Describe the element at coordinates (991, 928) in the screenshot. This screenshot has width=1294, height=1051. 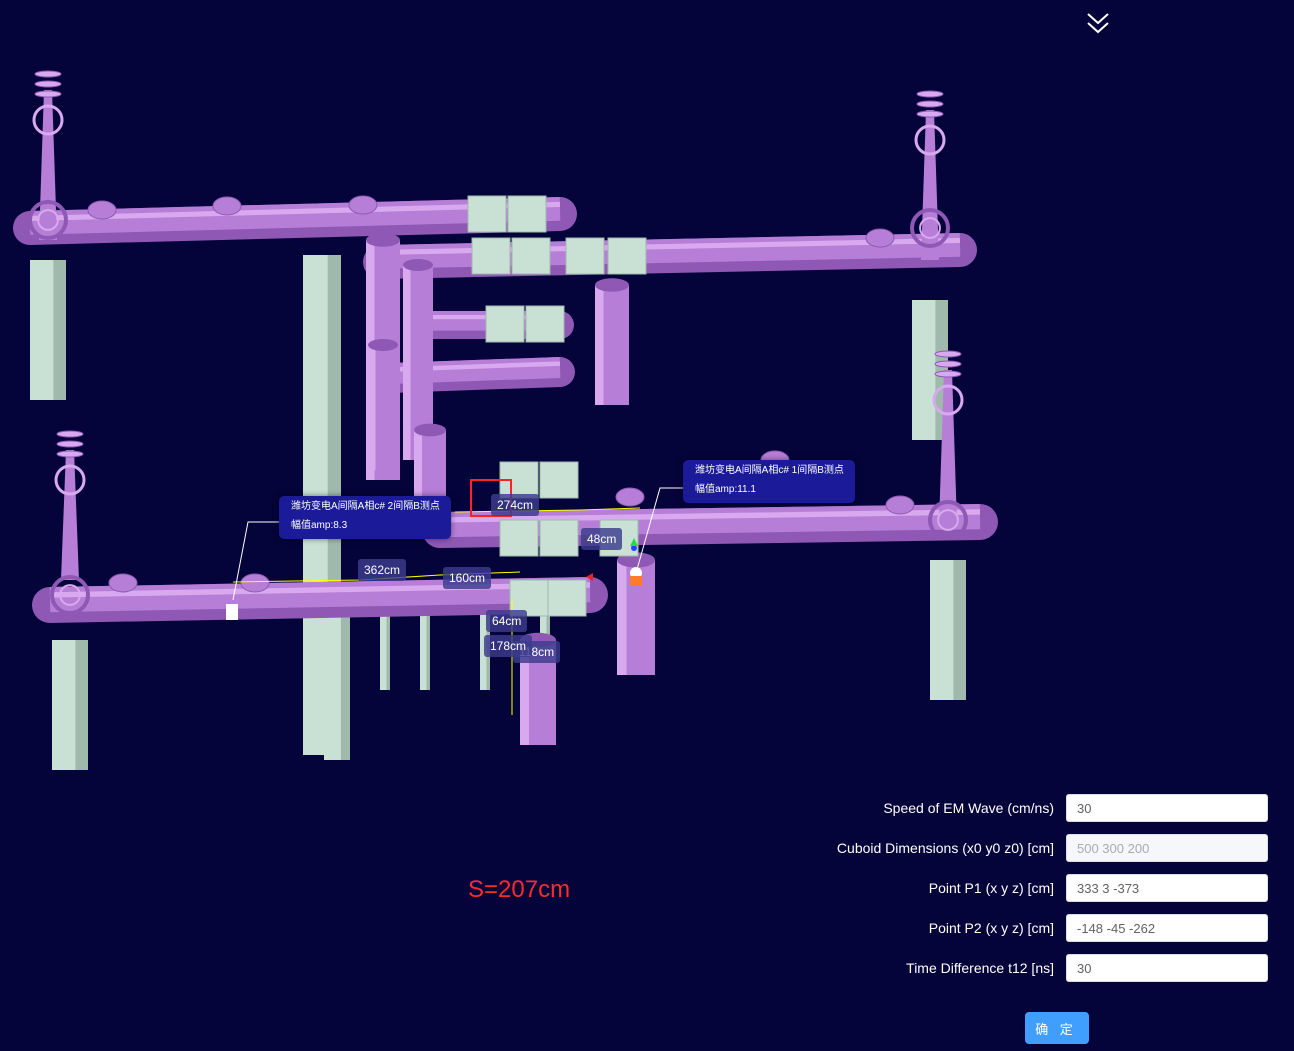
I see `p2-label: Point P2 (x y z) [cm]` at that location.